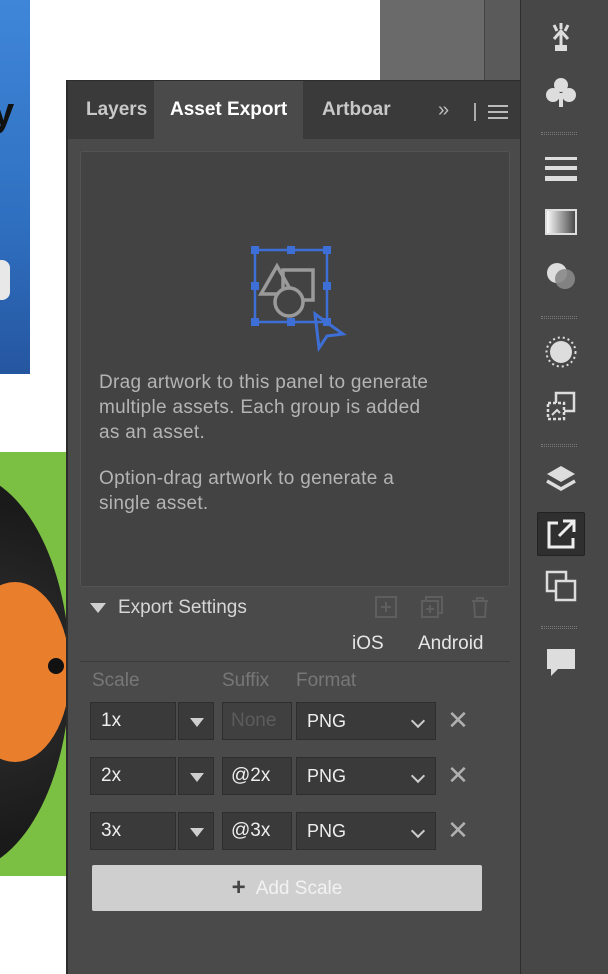 Image resolution: width=608 pixels, height=974 pixels. What do you see at coordinates (561, 168) in the screenshot?
I see `stroke-lines-icon` at bounding box center [561, 168].